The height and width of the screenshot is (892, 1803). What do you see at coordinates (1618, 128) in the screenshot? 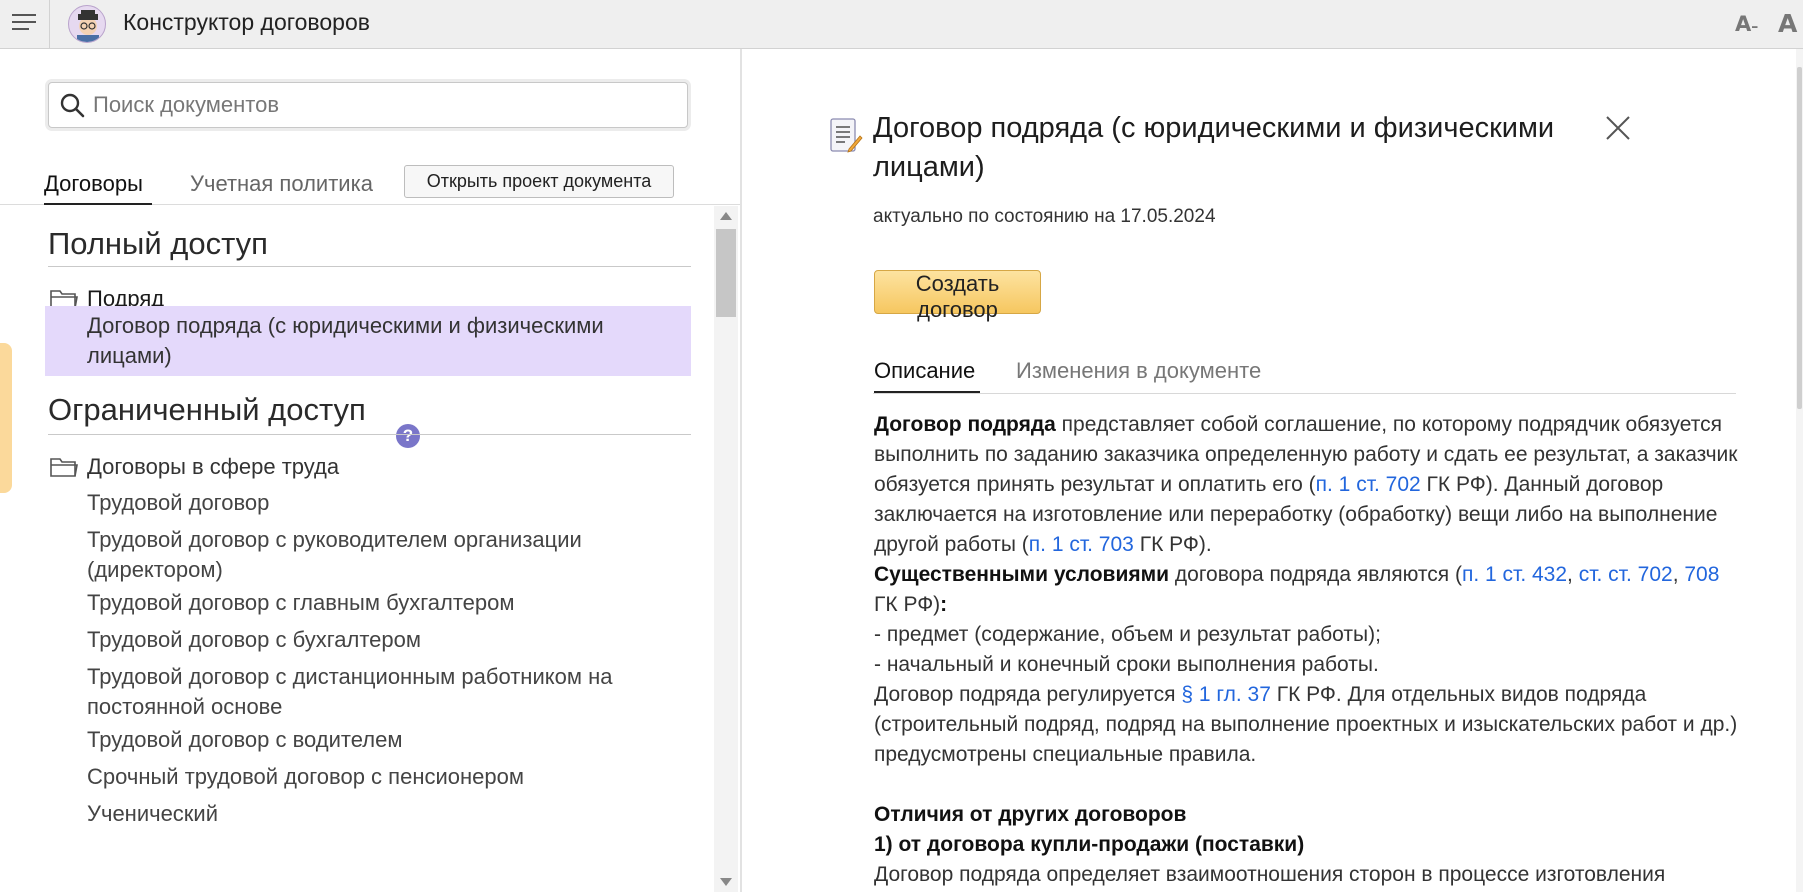
I see `close-icon` at bounding box center [1618, 128].